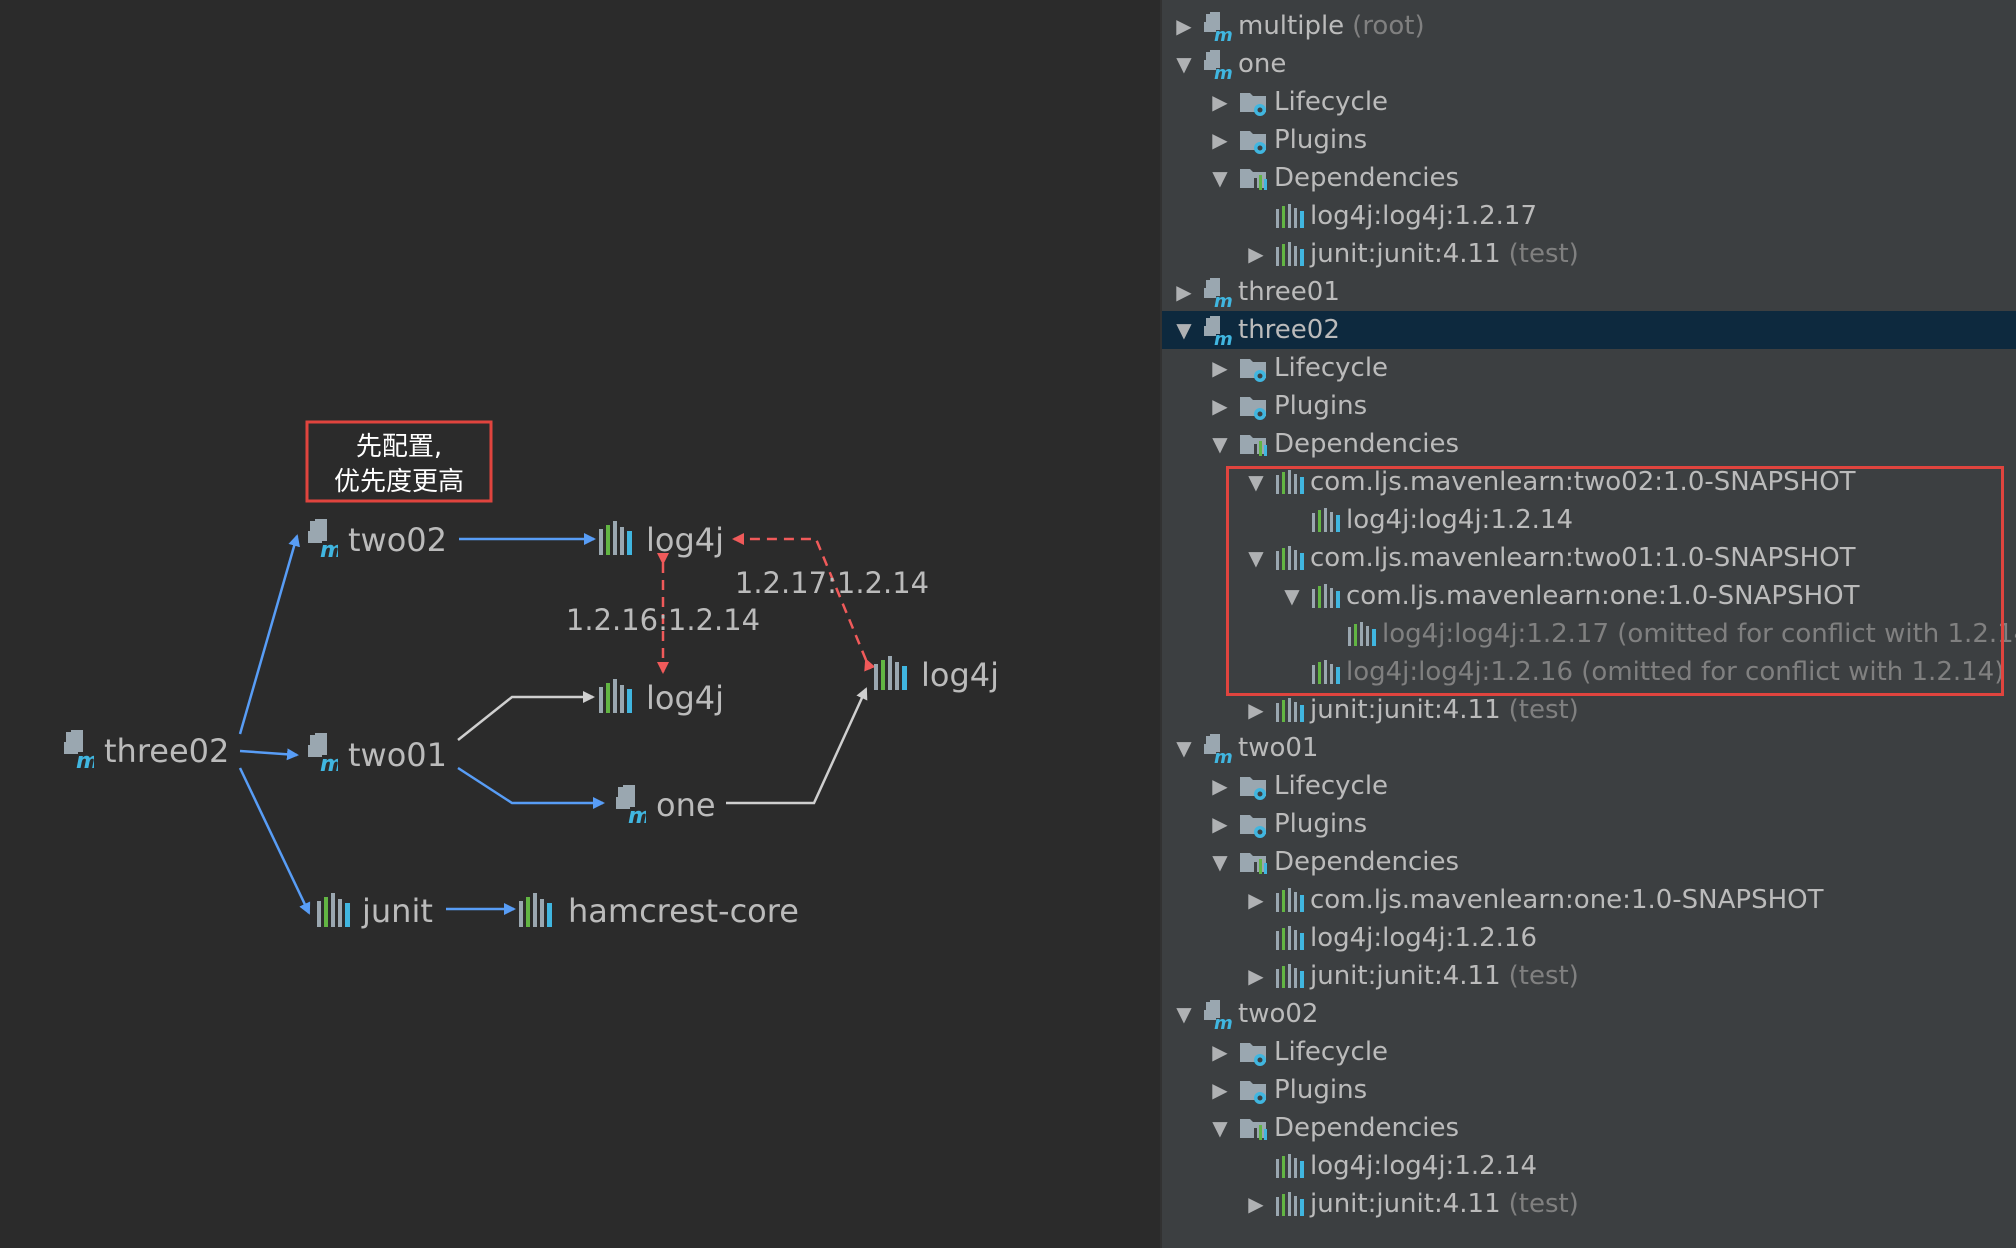  I want to click on graph-node-log4j-c: log4j, so click(936, 675).